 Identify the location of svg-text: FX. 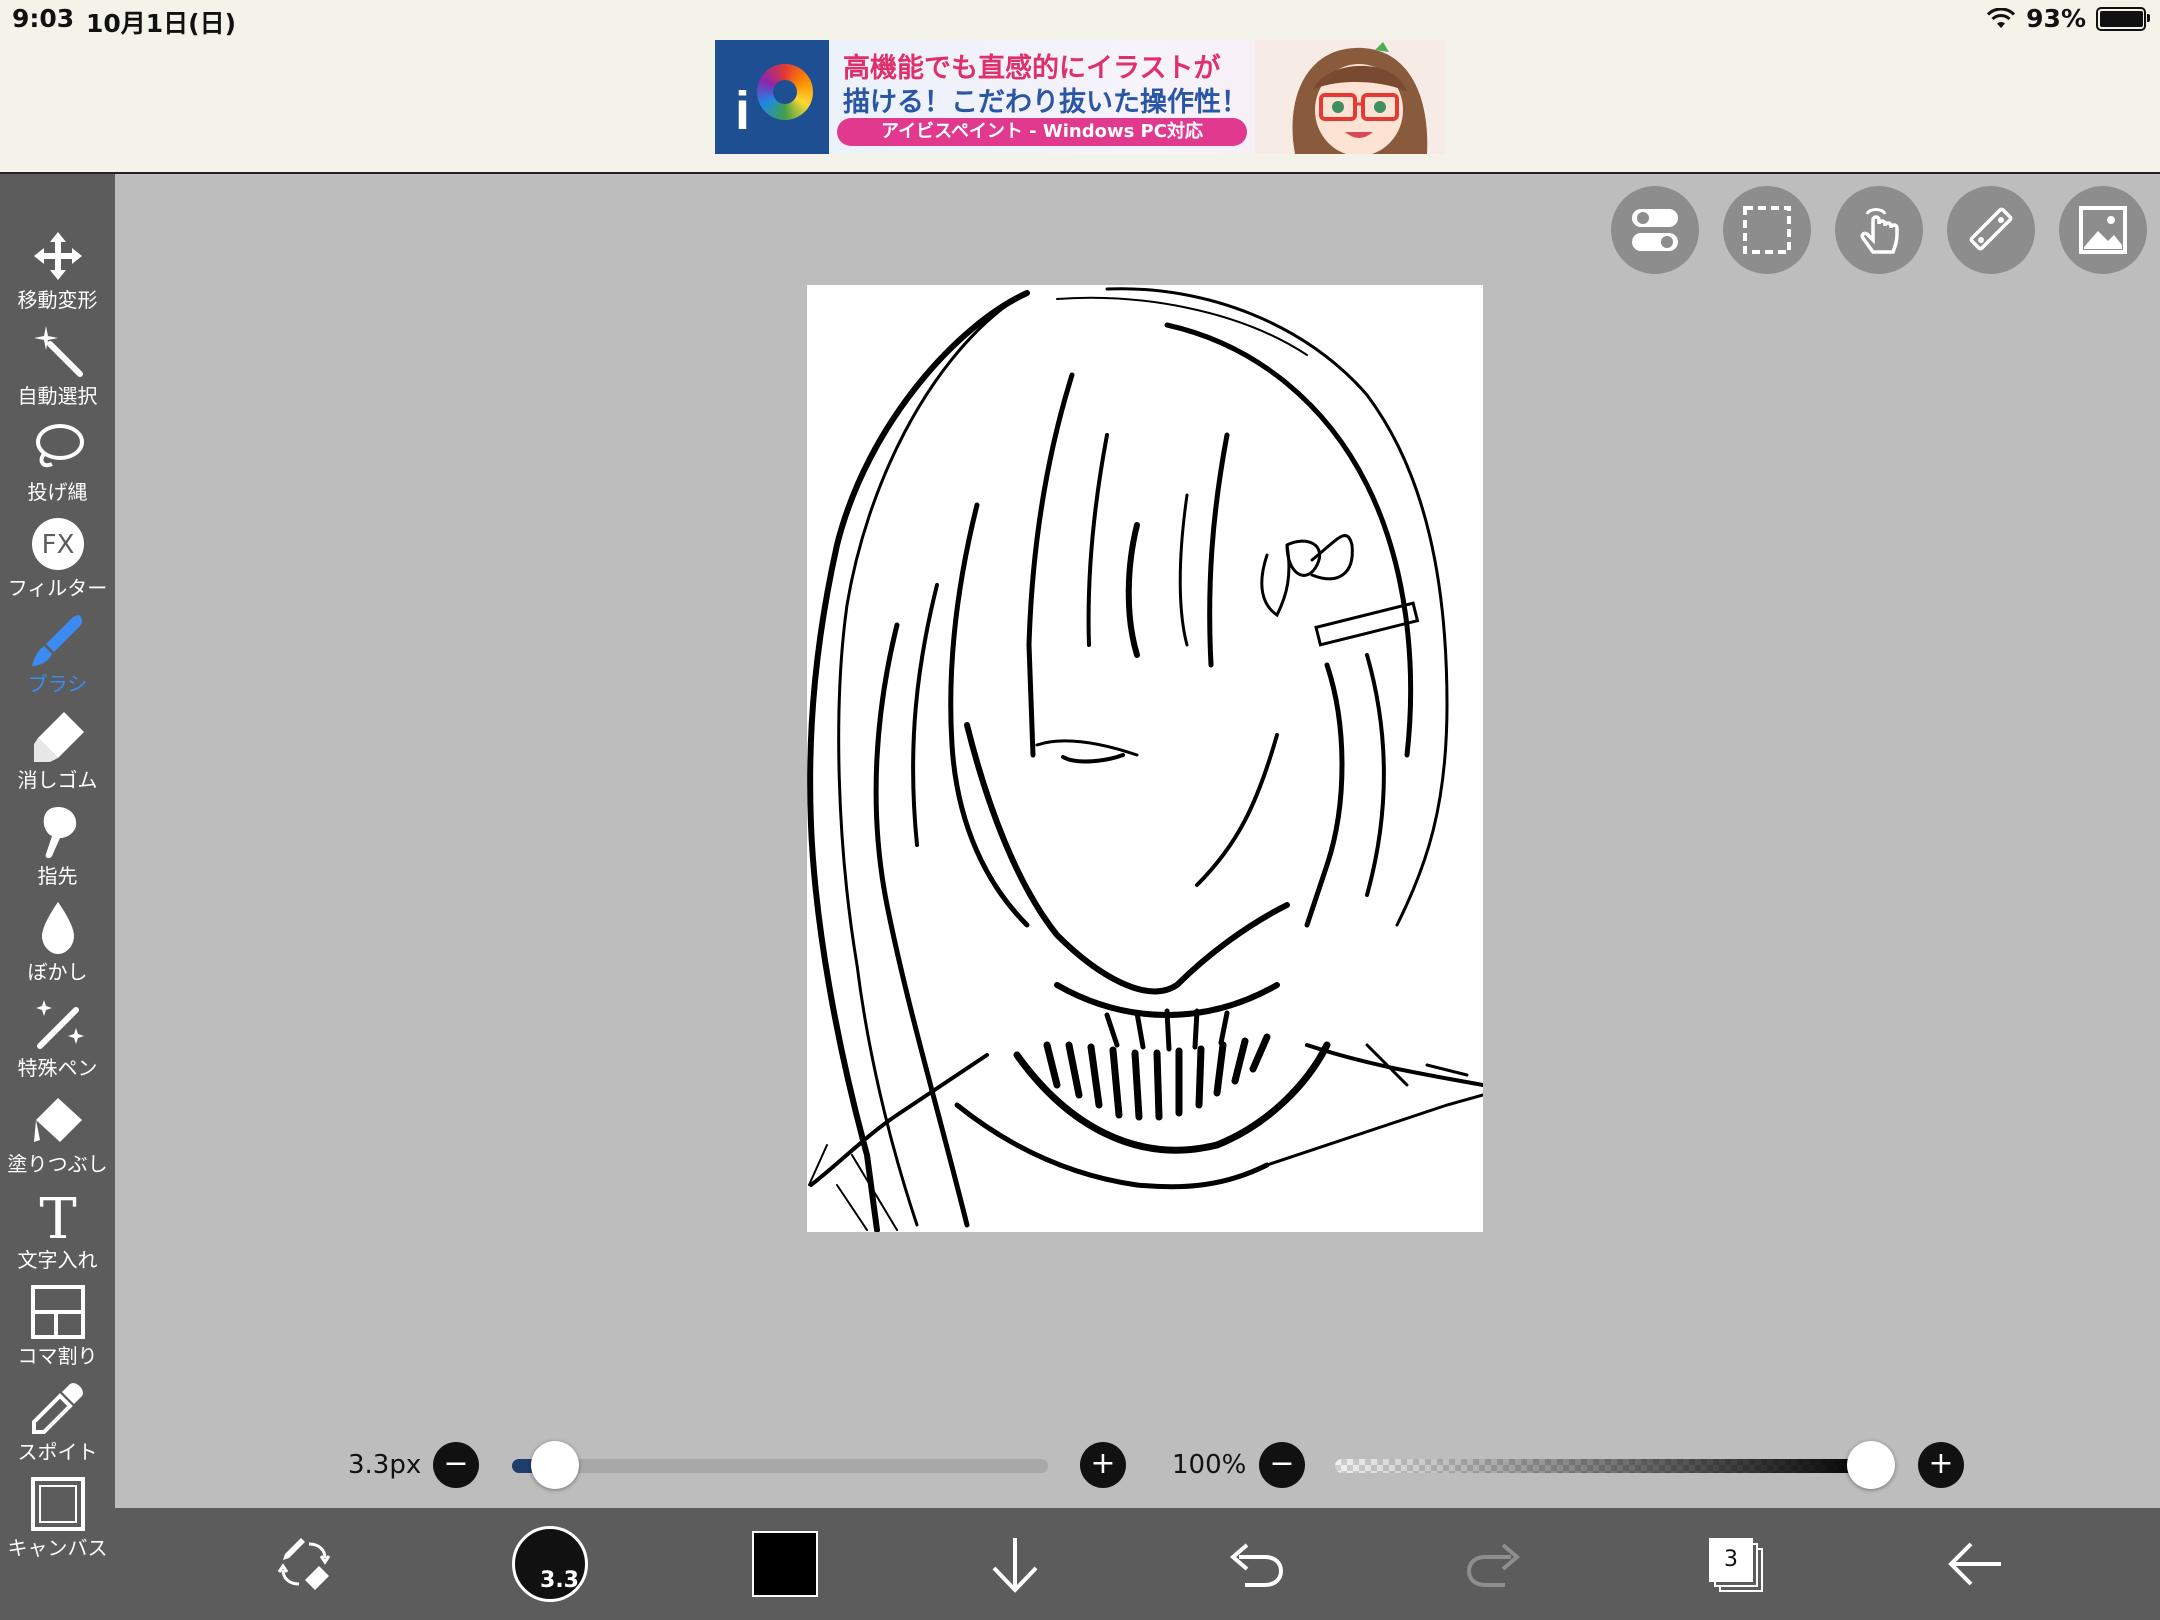
(57, 545).